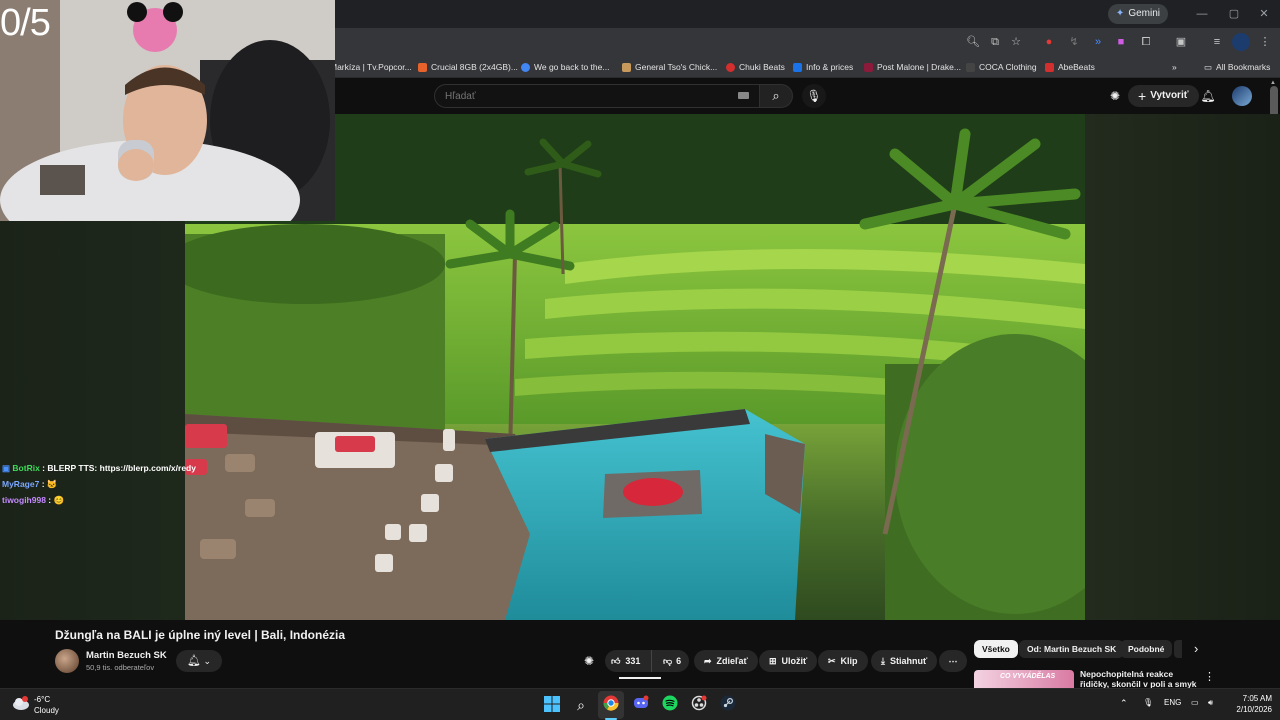 This screenshot has width=1280, height=720. Describe the element at coordinates (33, 500) in the screenshot. I see `chat-message: tiwogih998 : 😊` at that location.